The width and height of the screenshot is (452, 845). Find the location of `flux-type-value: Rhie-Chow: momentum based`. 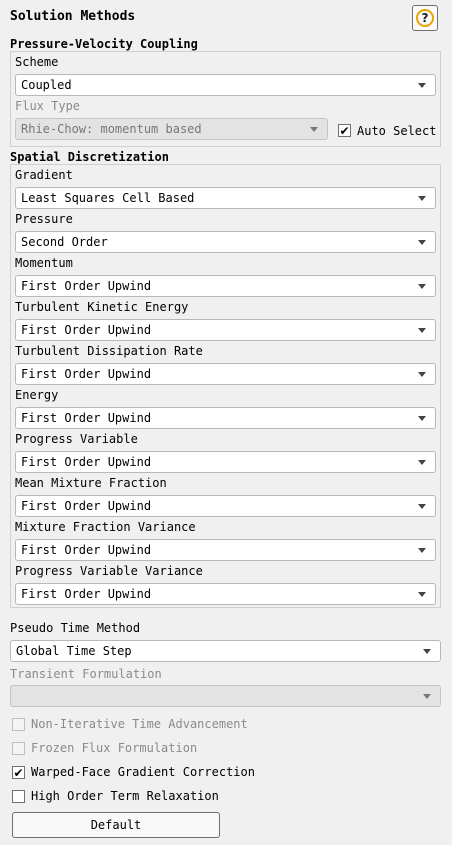

flux-type-value: Rhie-Chow: momentum based is located at coordinates (111, 129).